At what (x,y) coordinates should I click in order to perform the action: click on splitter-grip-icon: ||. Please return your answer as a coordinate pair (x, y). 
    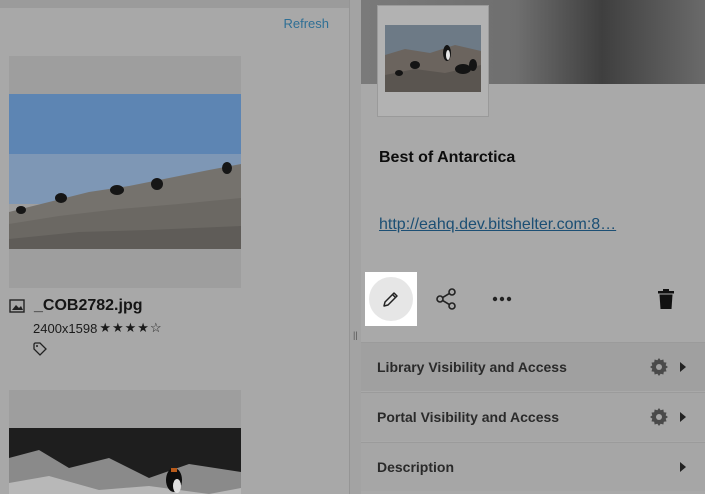
    Looking at the image, I should click on (355, 335).